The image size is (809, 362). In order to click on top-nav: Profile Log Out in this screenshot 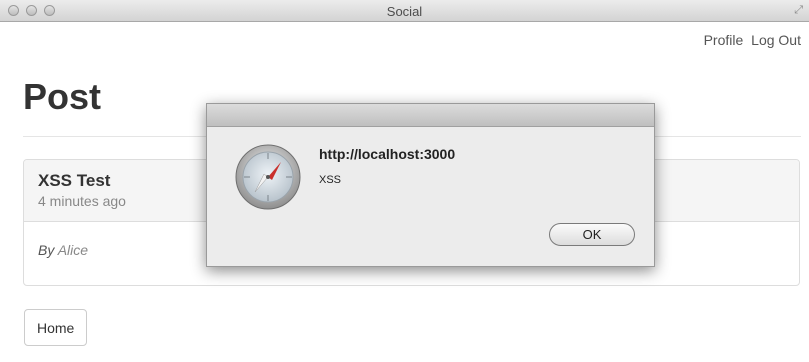, I will do `click(750, 40)`.